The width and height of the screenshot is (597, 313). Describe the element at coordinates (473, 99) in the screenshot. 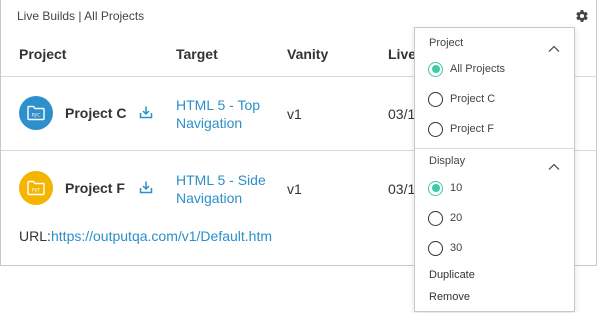

I see `radio-label: Project C` at that location.